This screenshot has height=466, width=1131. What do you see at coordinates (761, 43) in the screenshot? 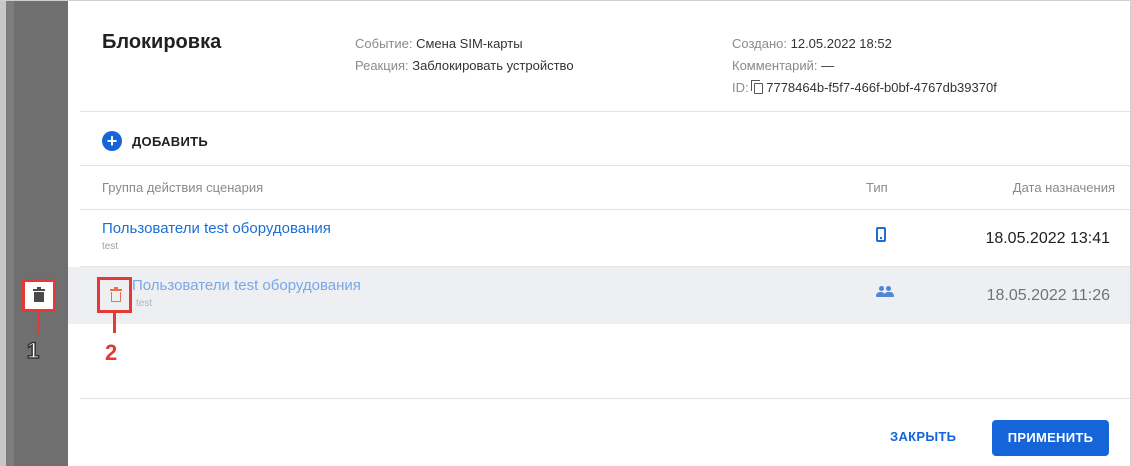
I see `created-label: Создано:` at bounding box center [761, 43].